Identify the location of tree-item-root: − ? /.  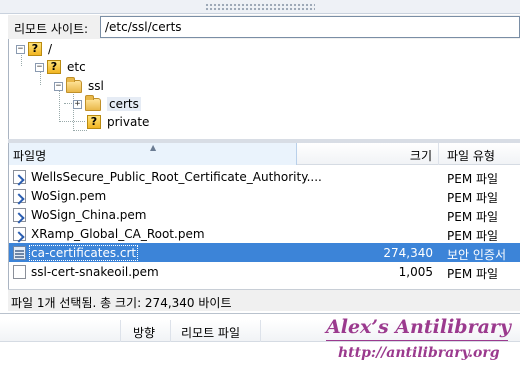
(34, 49).